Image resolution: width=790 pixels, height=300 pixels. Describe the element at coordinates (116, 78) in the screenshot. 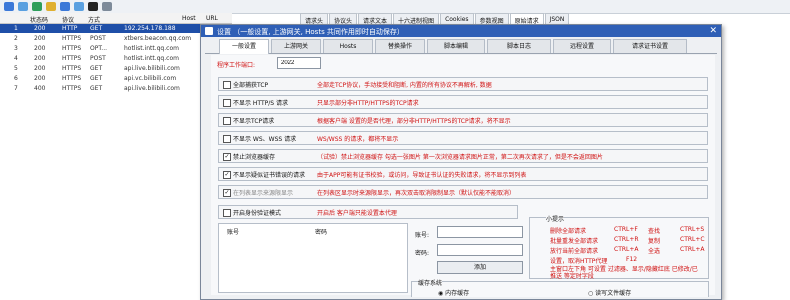

I see `table-row: 6 200 HTTPS GET api.vc.bilibili.com` at that location.